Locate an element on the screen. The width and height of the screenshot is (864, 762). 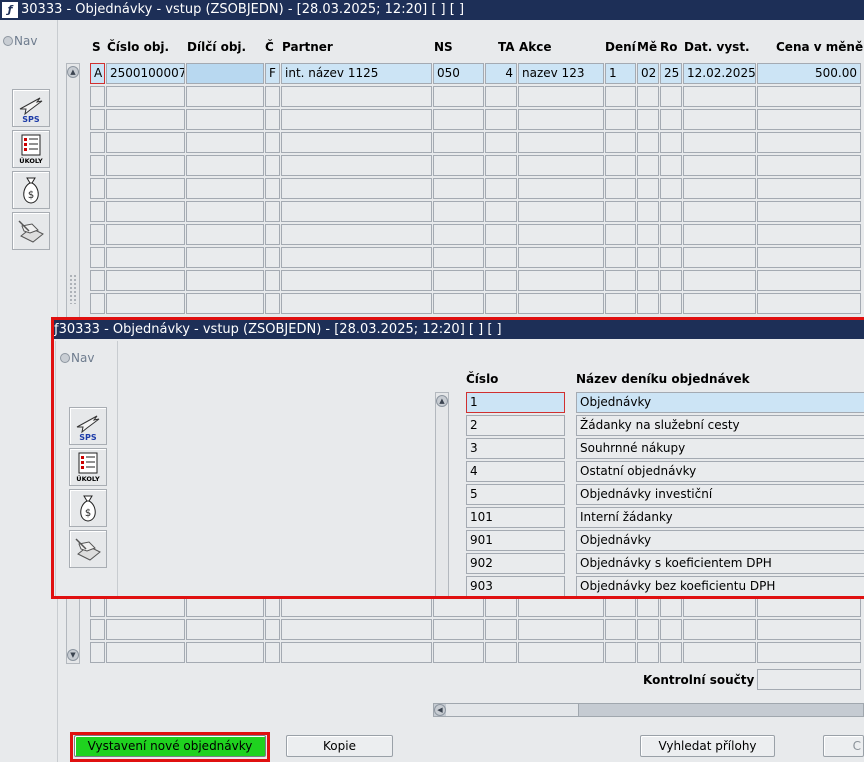
cell-ns: 050 is located at coordinates (458, 73).